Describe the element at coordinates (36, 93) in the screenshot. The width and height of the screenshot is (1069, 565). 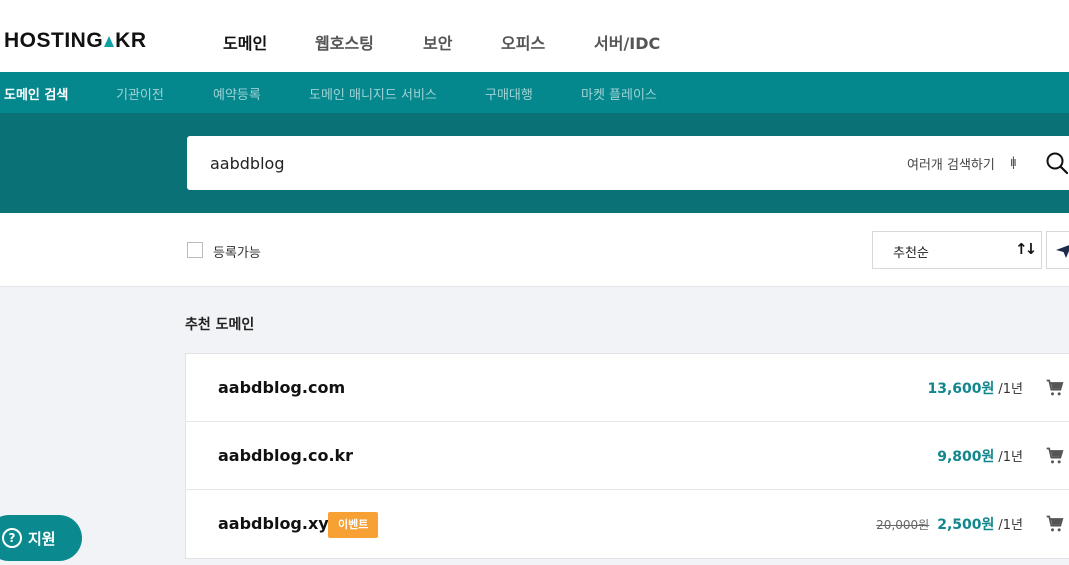
I see `subnav-domain-search: 도메인 검색` at that location.